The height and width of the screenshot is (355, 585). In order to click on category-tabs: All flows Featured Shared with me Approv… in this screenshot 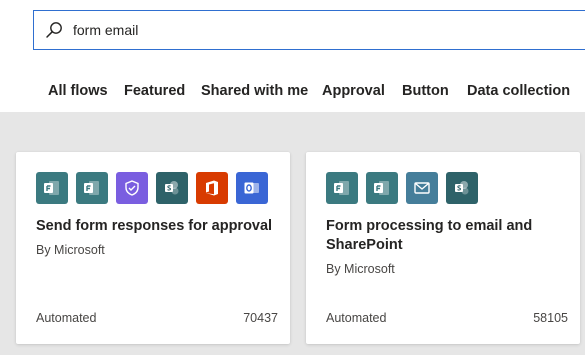, I will do `click(292, 91)`.